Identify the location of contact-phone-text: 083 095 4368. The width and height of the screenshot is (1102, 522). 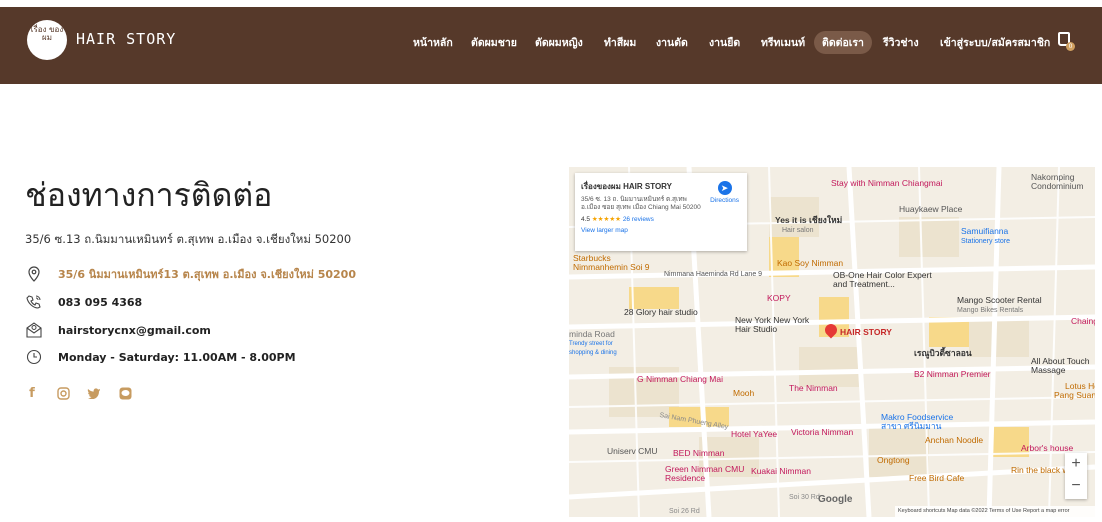
(100, 302).